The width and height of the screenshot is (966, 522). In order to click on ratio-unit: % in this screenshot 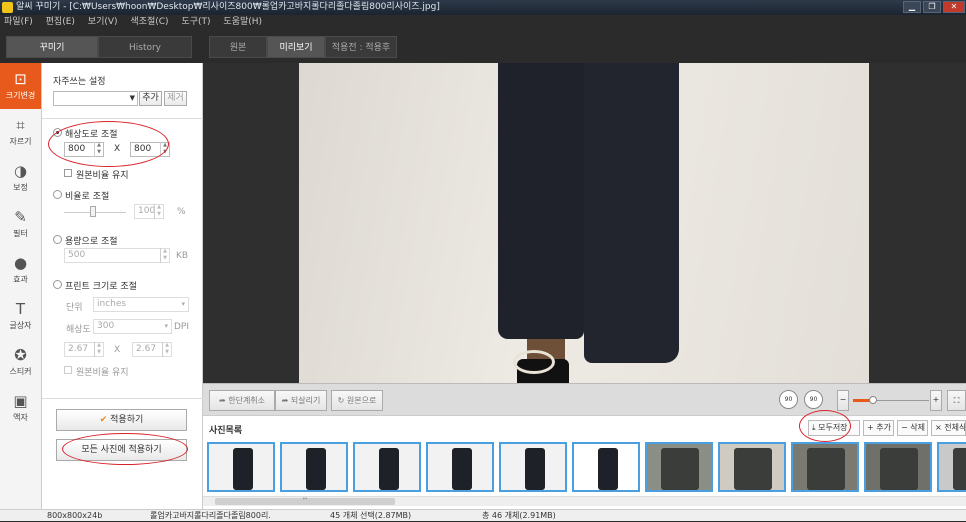, I will do `click(181, 212)`.